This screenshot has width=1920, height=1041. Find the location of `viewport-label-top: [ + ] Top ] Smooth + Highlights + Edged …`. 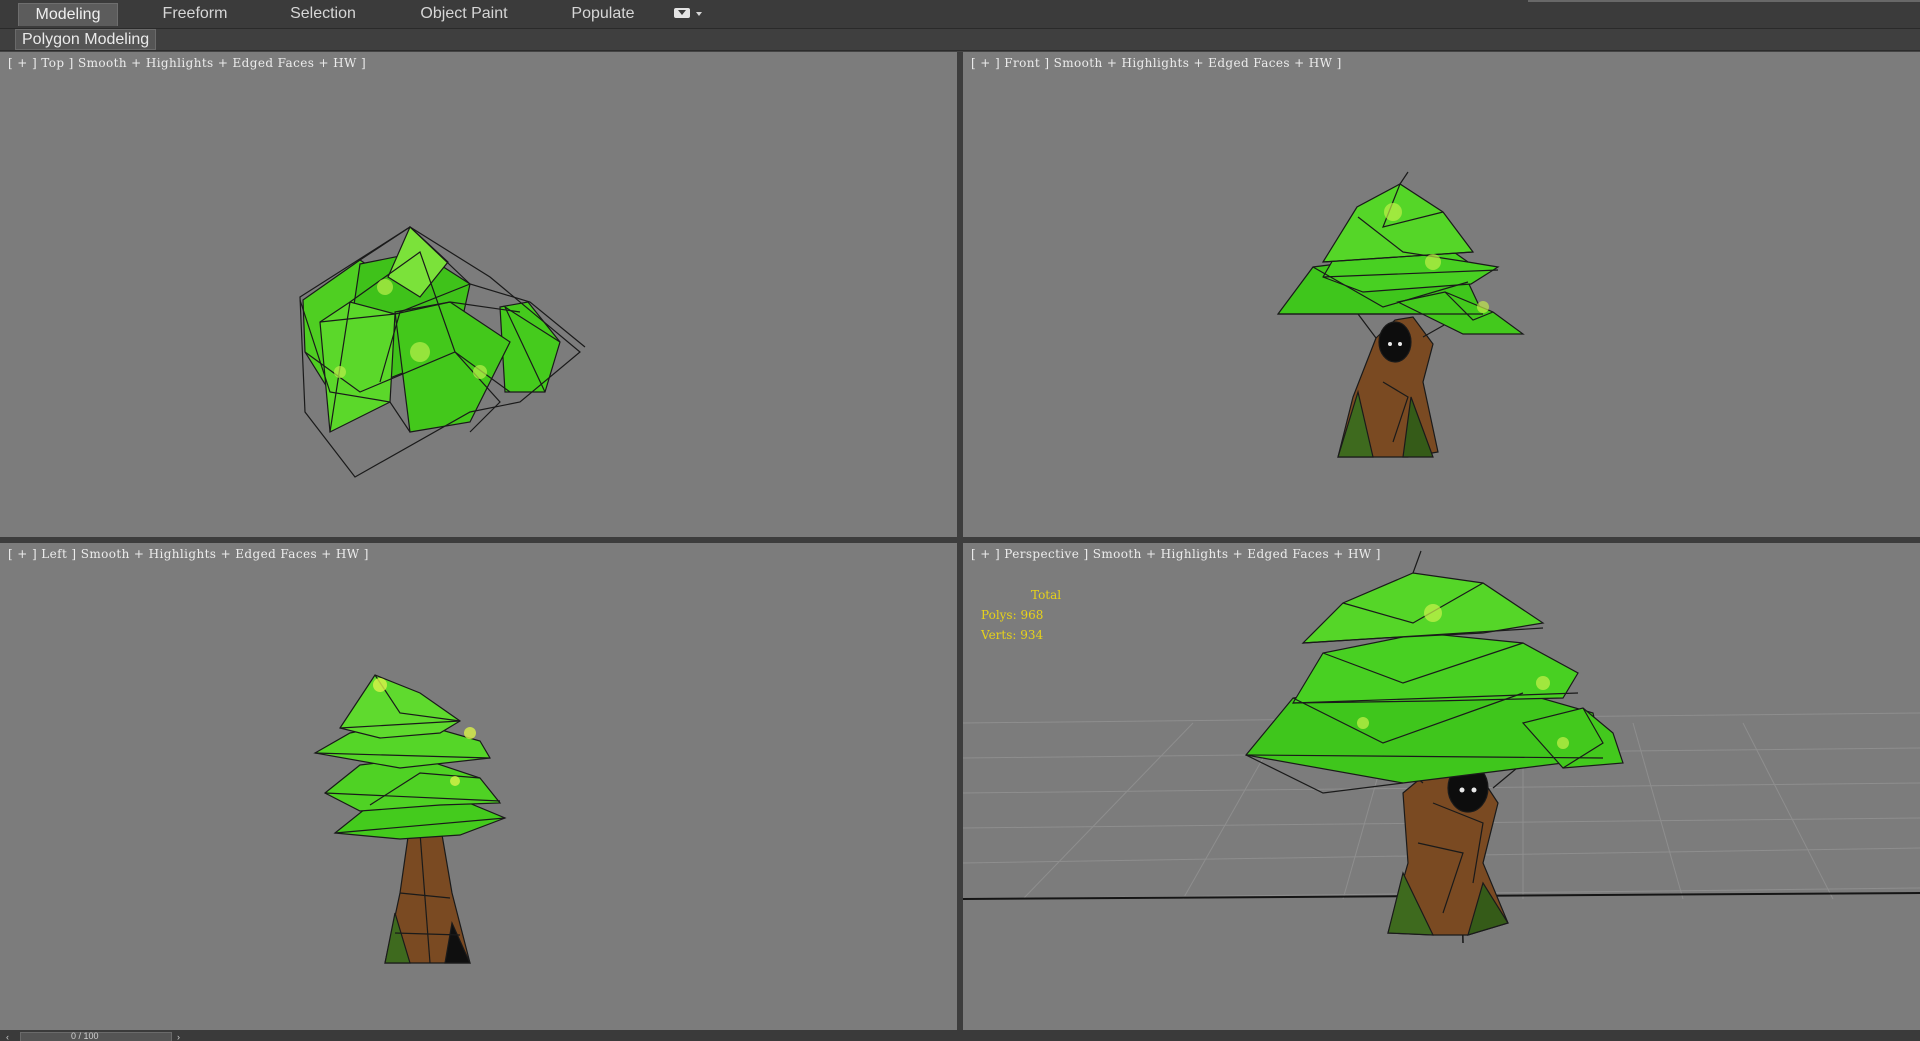

viewport-label-top: [ + ] Top ] Smooth + Highlights + Edged … is located at coordinates (187, 63).